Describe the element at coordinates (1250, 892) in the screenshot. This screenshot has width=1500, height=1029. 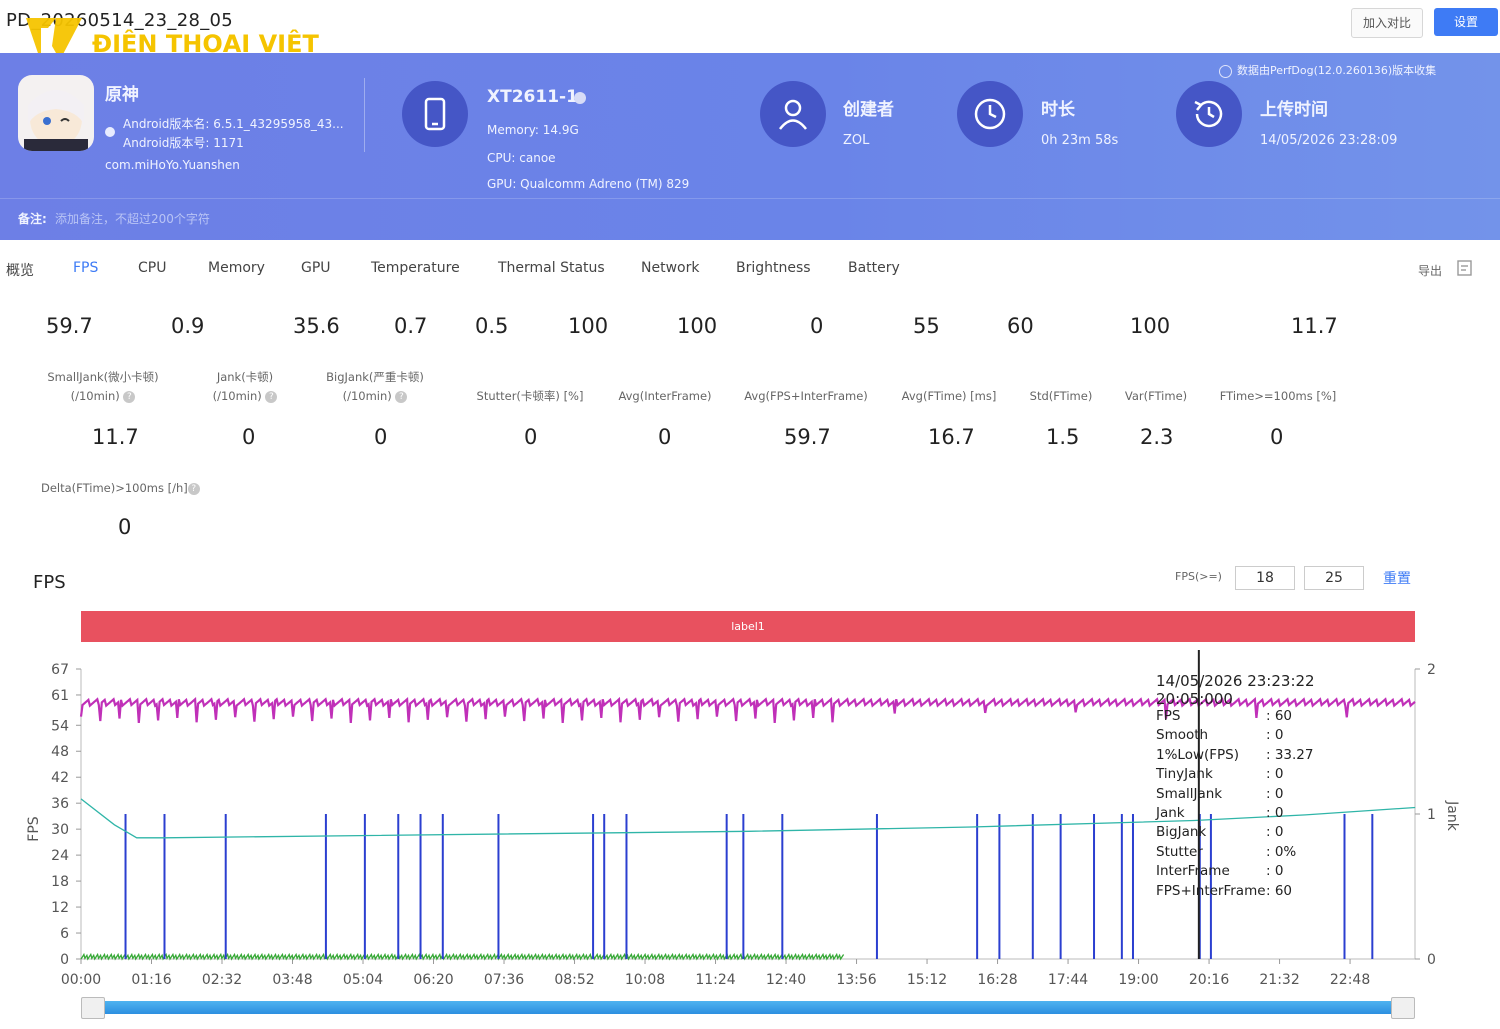
I see `tooltip-row: FPS+InterFrame: 60` at that location.